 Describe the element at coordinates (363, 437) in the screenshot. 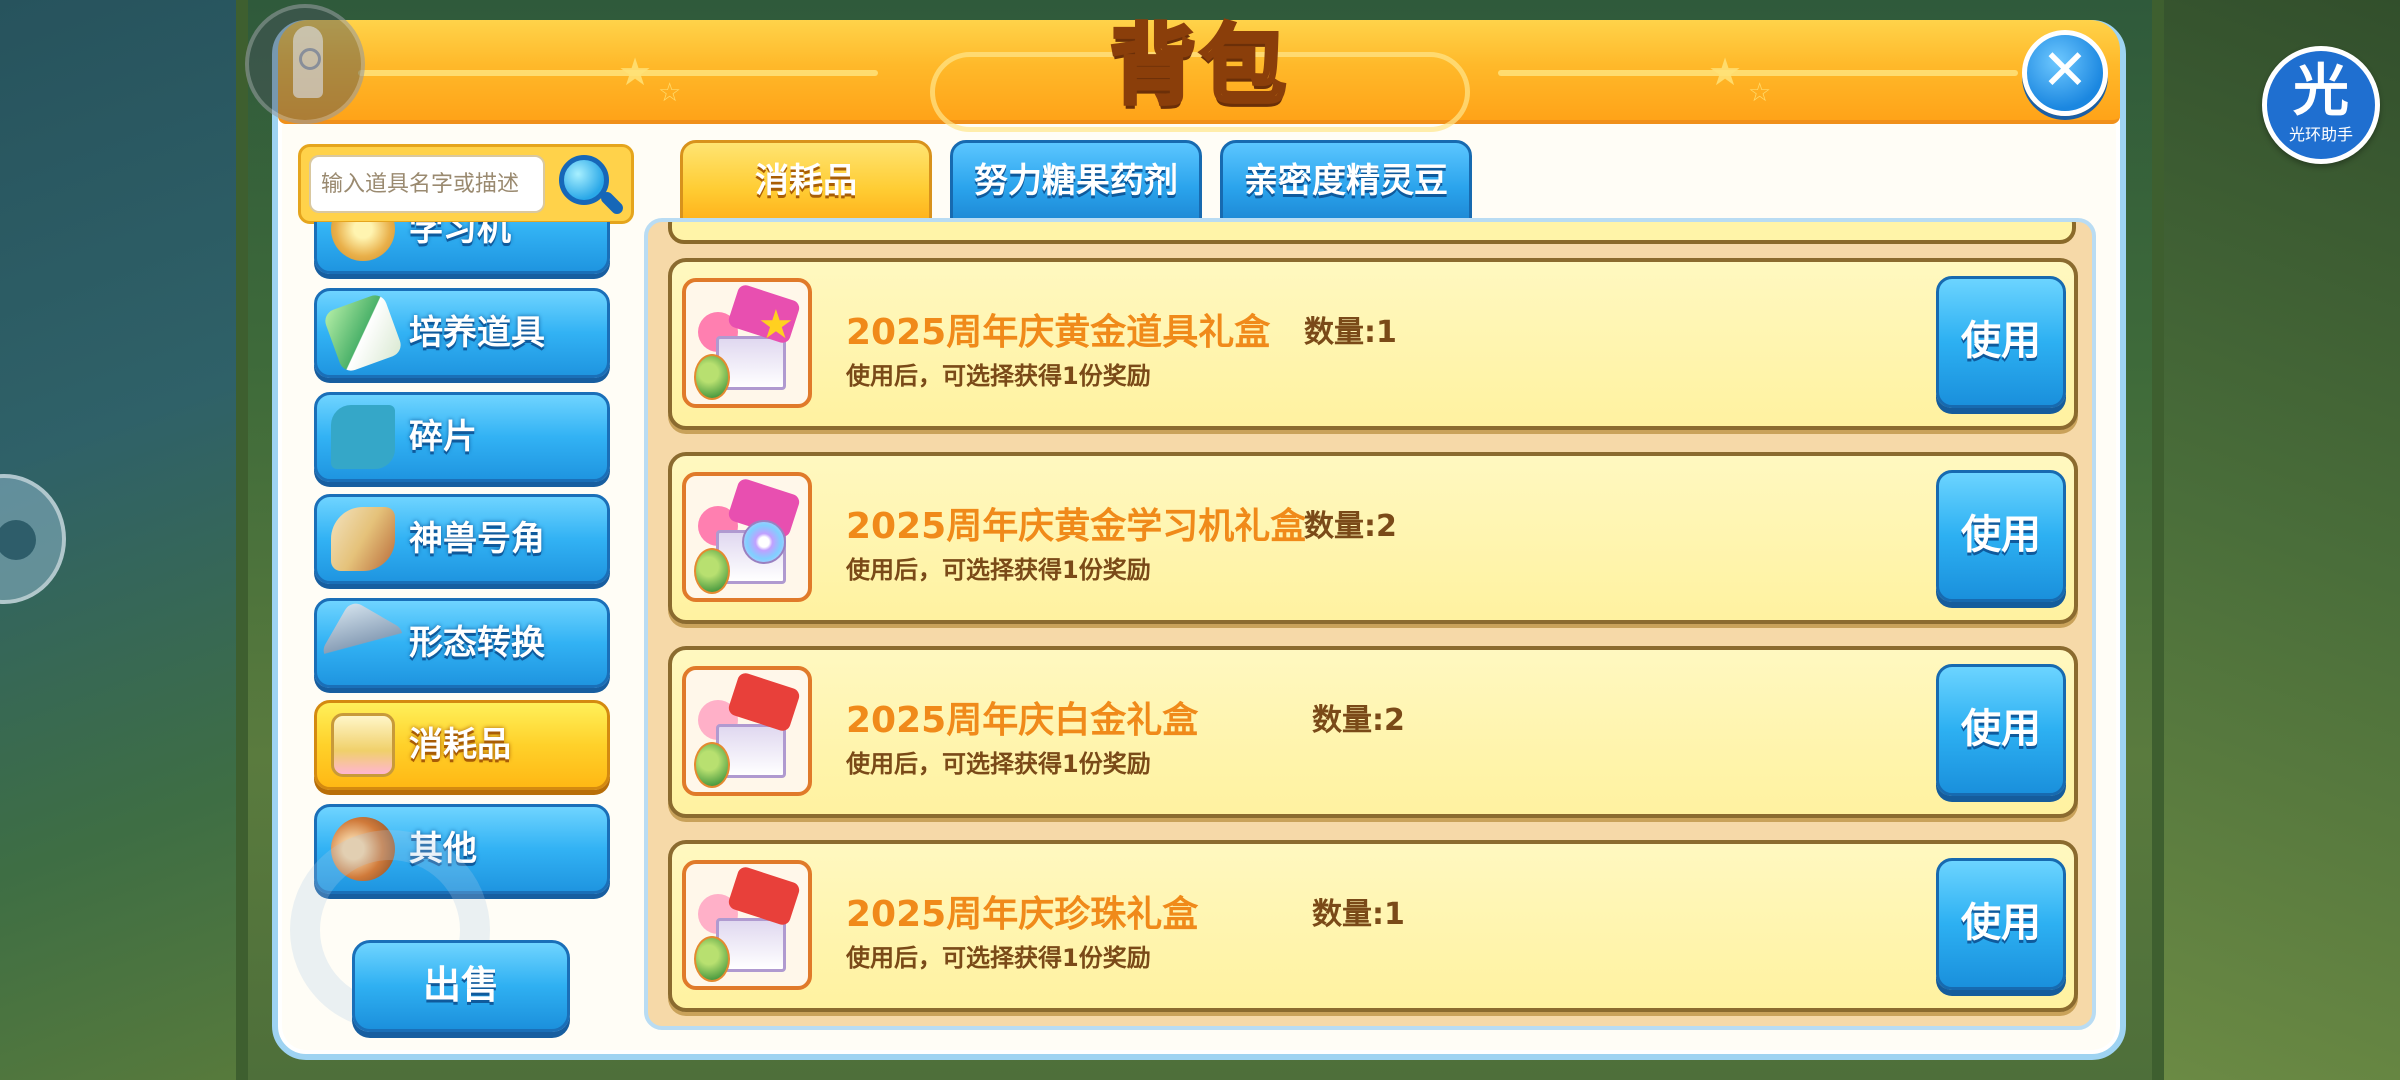

I see `fragment-icon` at that location.